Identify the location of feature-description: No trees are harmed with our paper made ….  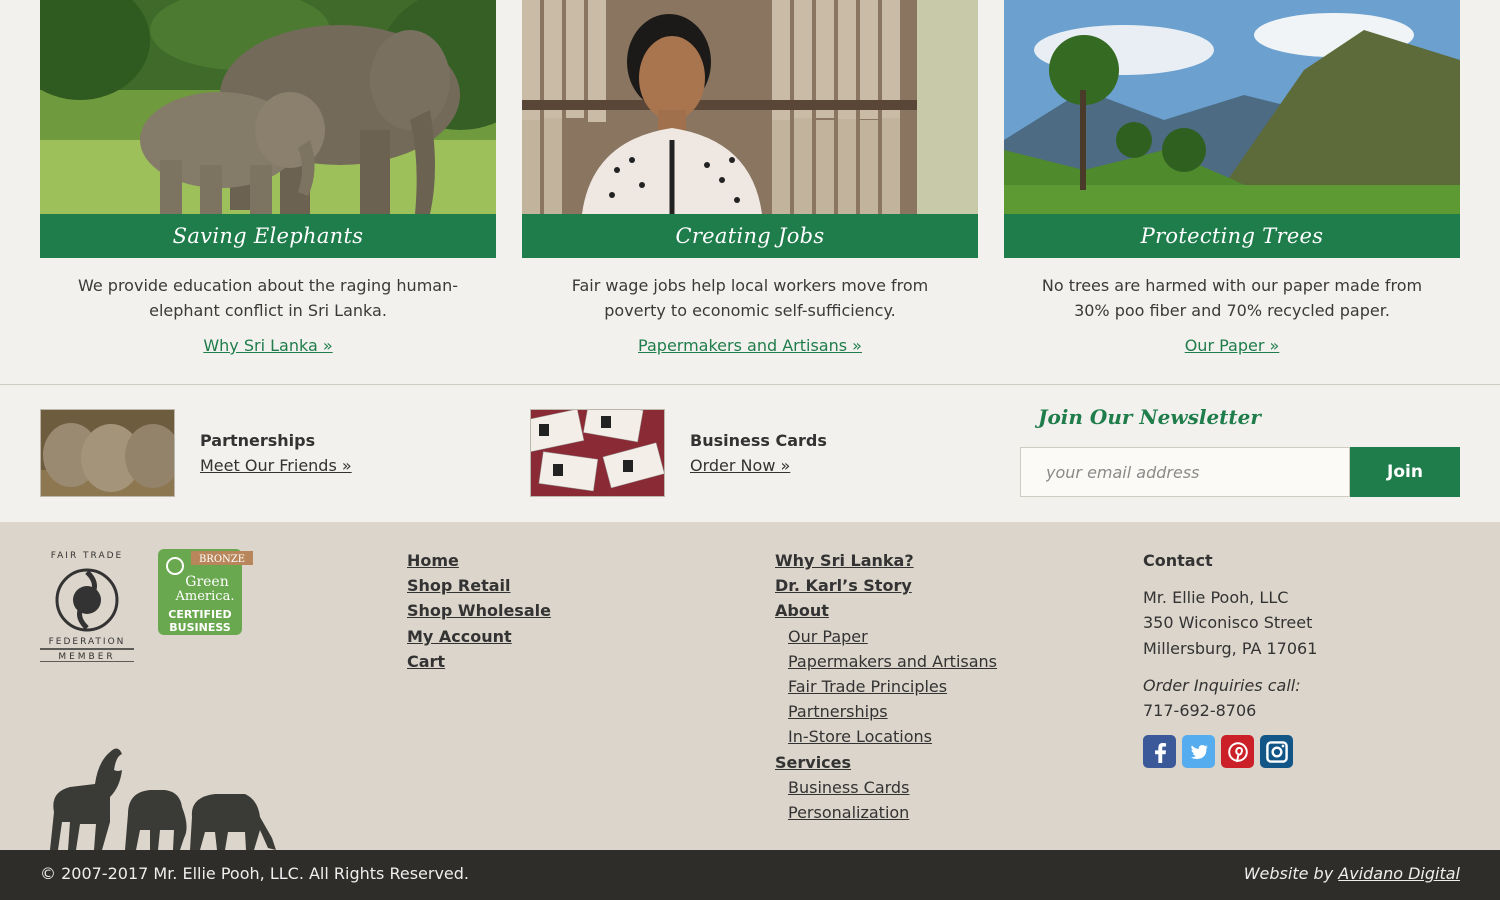
(1232, 298).